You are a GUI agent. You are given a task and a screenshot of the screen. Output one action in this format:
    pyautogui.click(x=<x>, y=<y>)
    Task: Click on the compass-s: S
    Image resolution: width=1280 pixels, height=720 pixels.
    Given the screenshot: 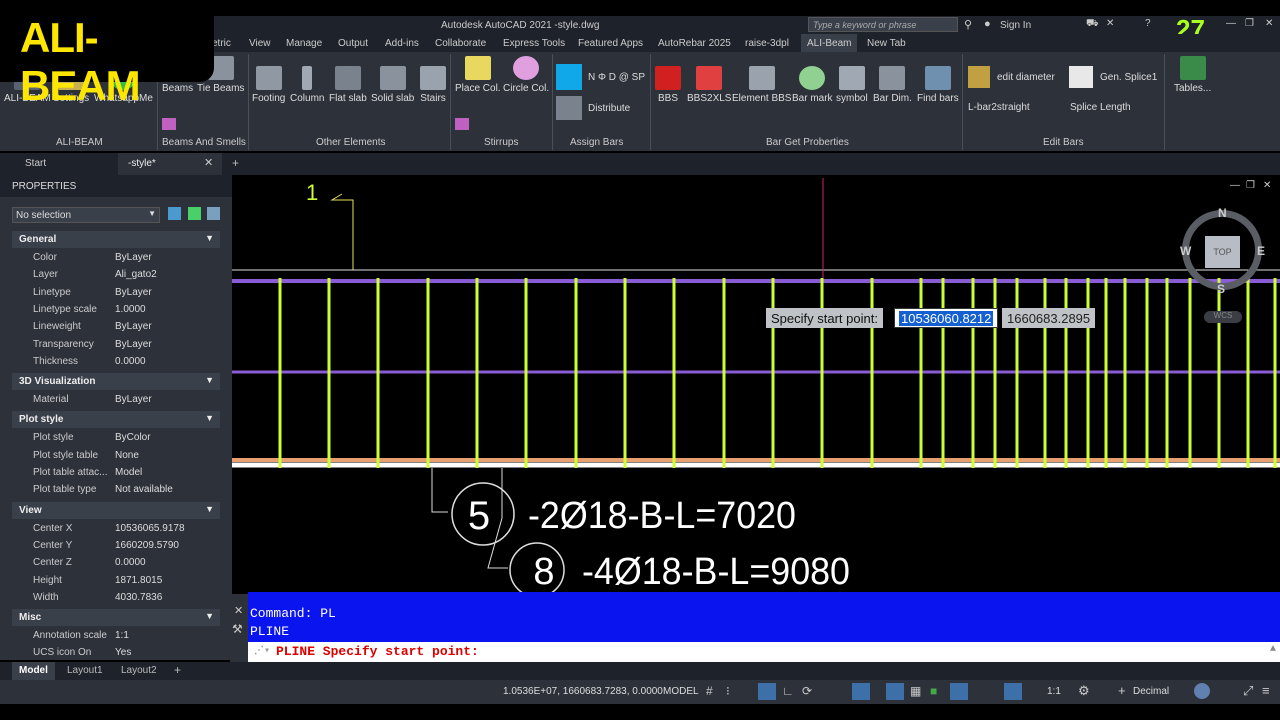 What is the action you would take?
    pyautogui.click(x=1221, y=289)
    